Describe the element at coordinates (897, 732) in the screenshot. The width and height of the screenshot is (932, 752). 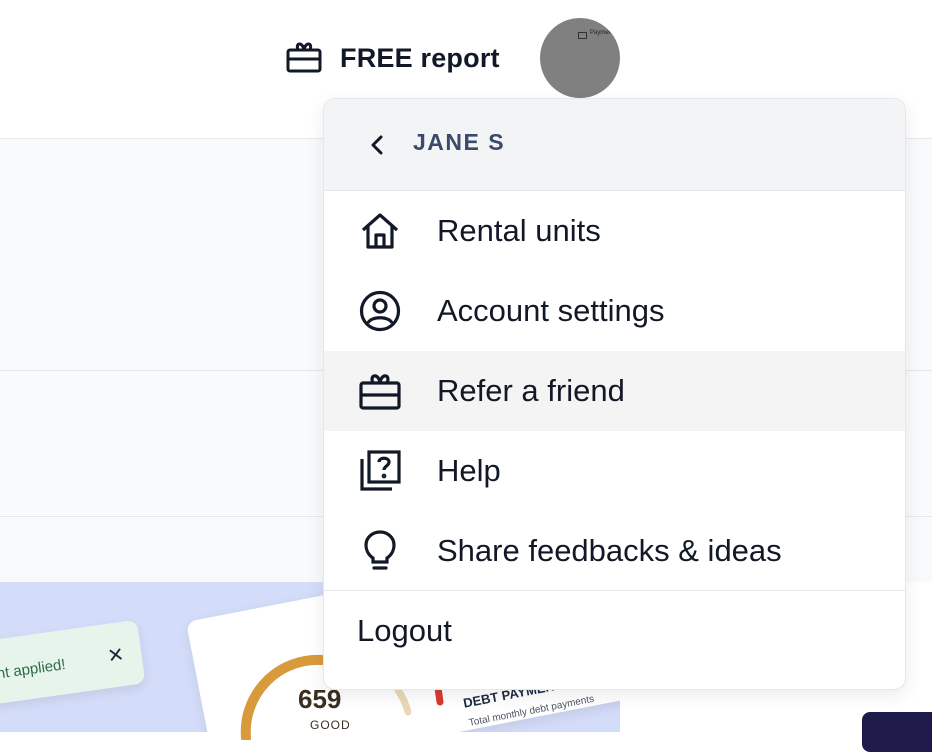
I see `corner-button` at that location.